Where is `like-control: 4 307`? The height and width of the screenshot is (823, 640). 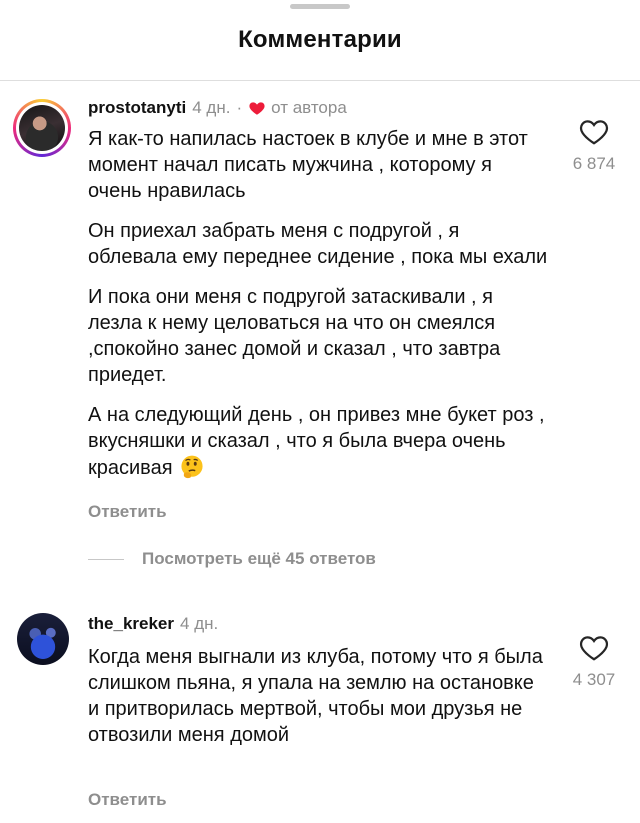
like-control: 4 307 is located at coordinates (594, 662).